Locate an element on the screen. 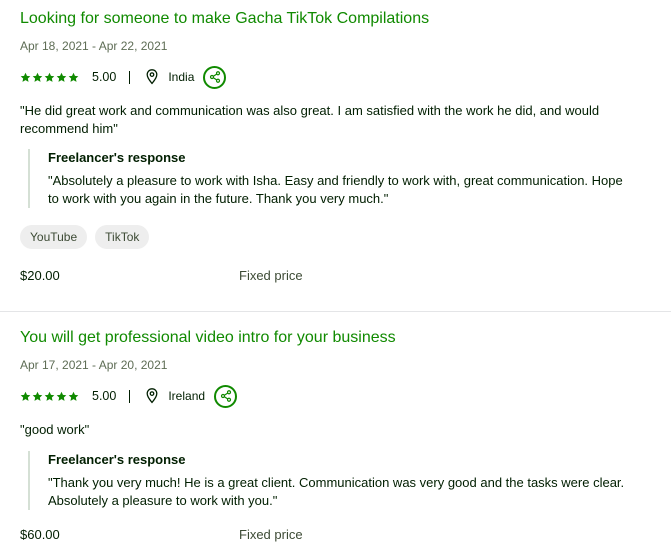 Image resolution: width=671 pixels, height=550 pixels. review-comment: "good work" is located at coordinates (55, 429).